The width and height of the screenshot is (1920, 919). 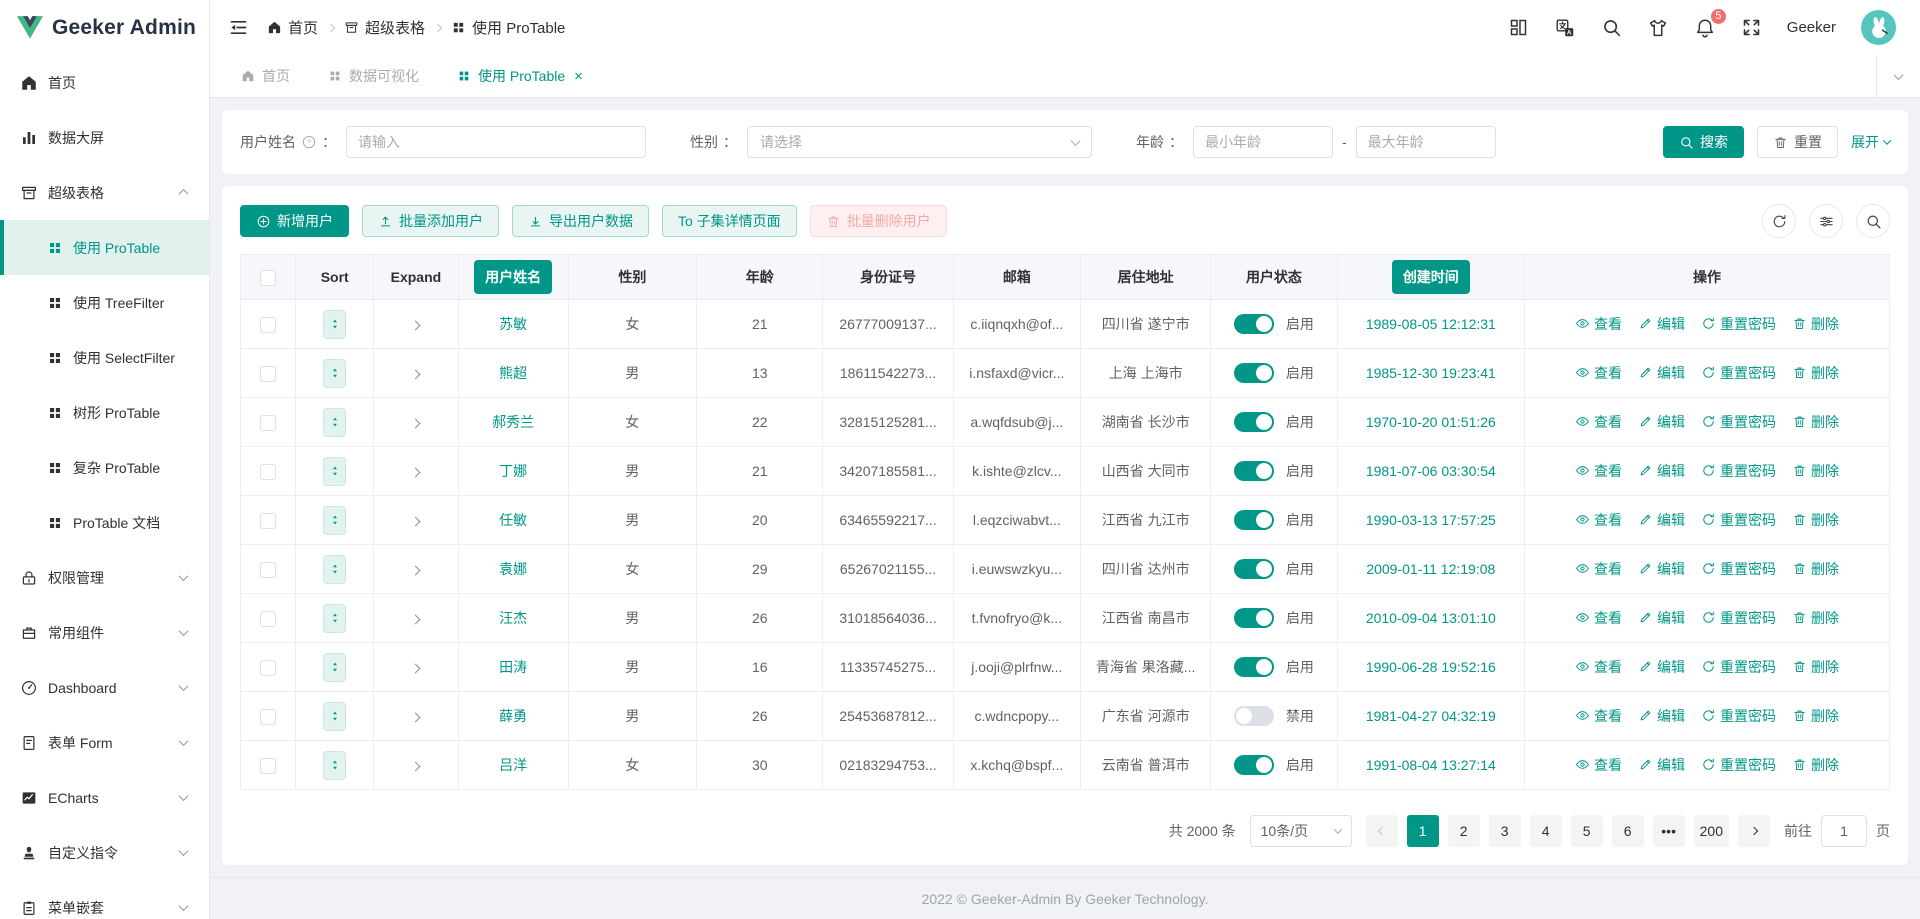 What do you see at coordinates (373, 76) in the screenshot?
I see `tab: 数据可视化` at bounding box center [373, 76].